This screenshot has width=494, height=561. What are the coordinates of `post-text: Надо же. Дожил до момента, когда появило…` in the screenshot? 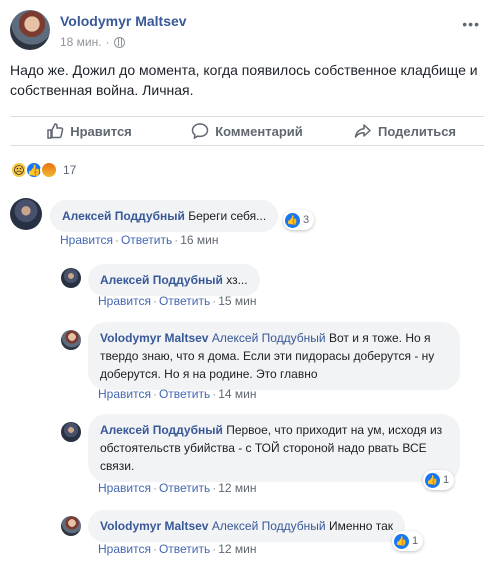 It's located at (244, 80).